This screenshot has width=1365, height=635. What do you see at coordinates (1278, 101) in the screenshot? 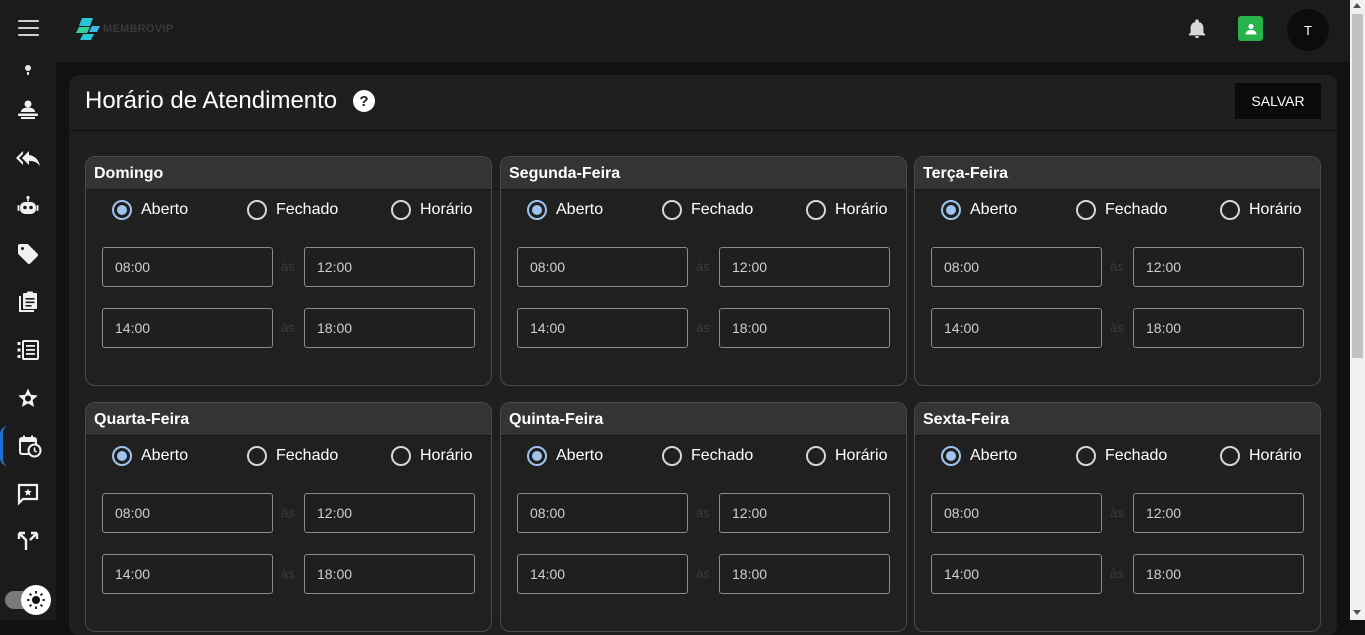
I see `save-button: SALVAR` at bounding box center [1278, 101].